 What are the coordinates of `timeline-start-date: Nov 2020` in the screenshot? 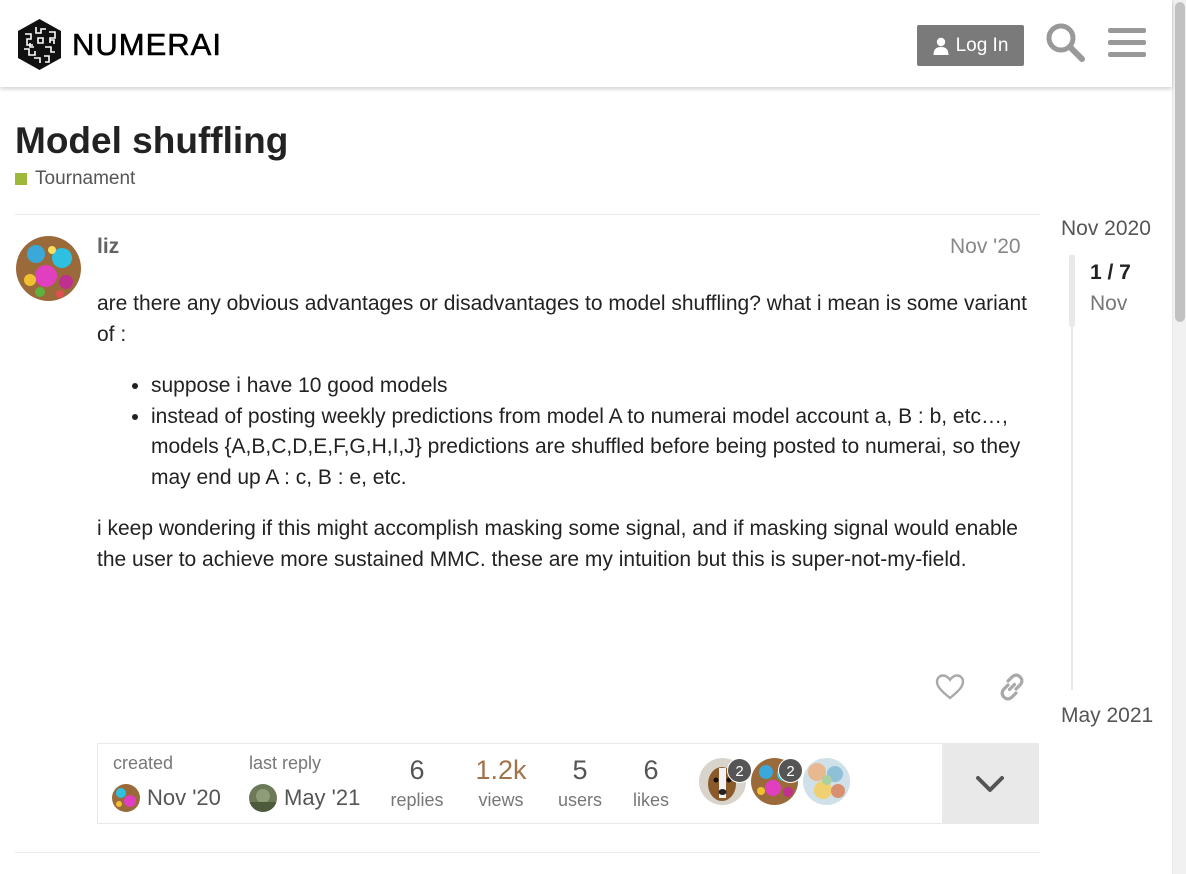 It's located at (1106, 229).